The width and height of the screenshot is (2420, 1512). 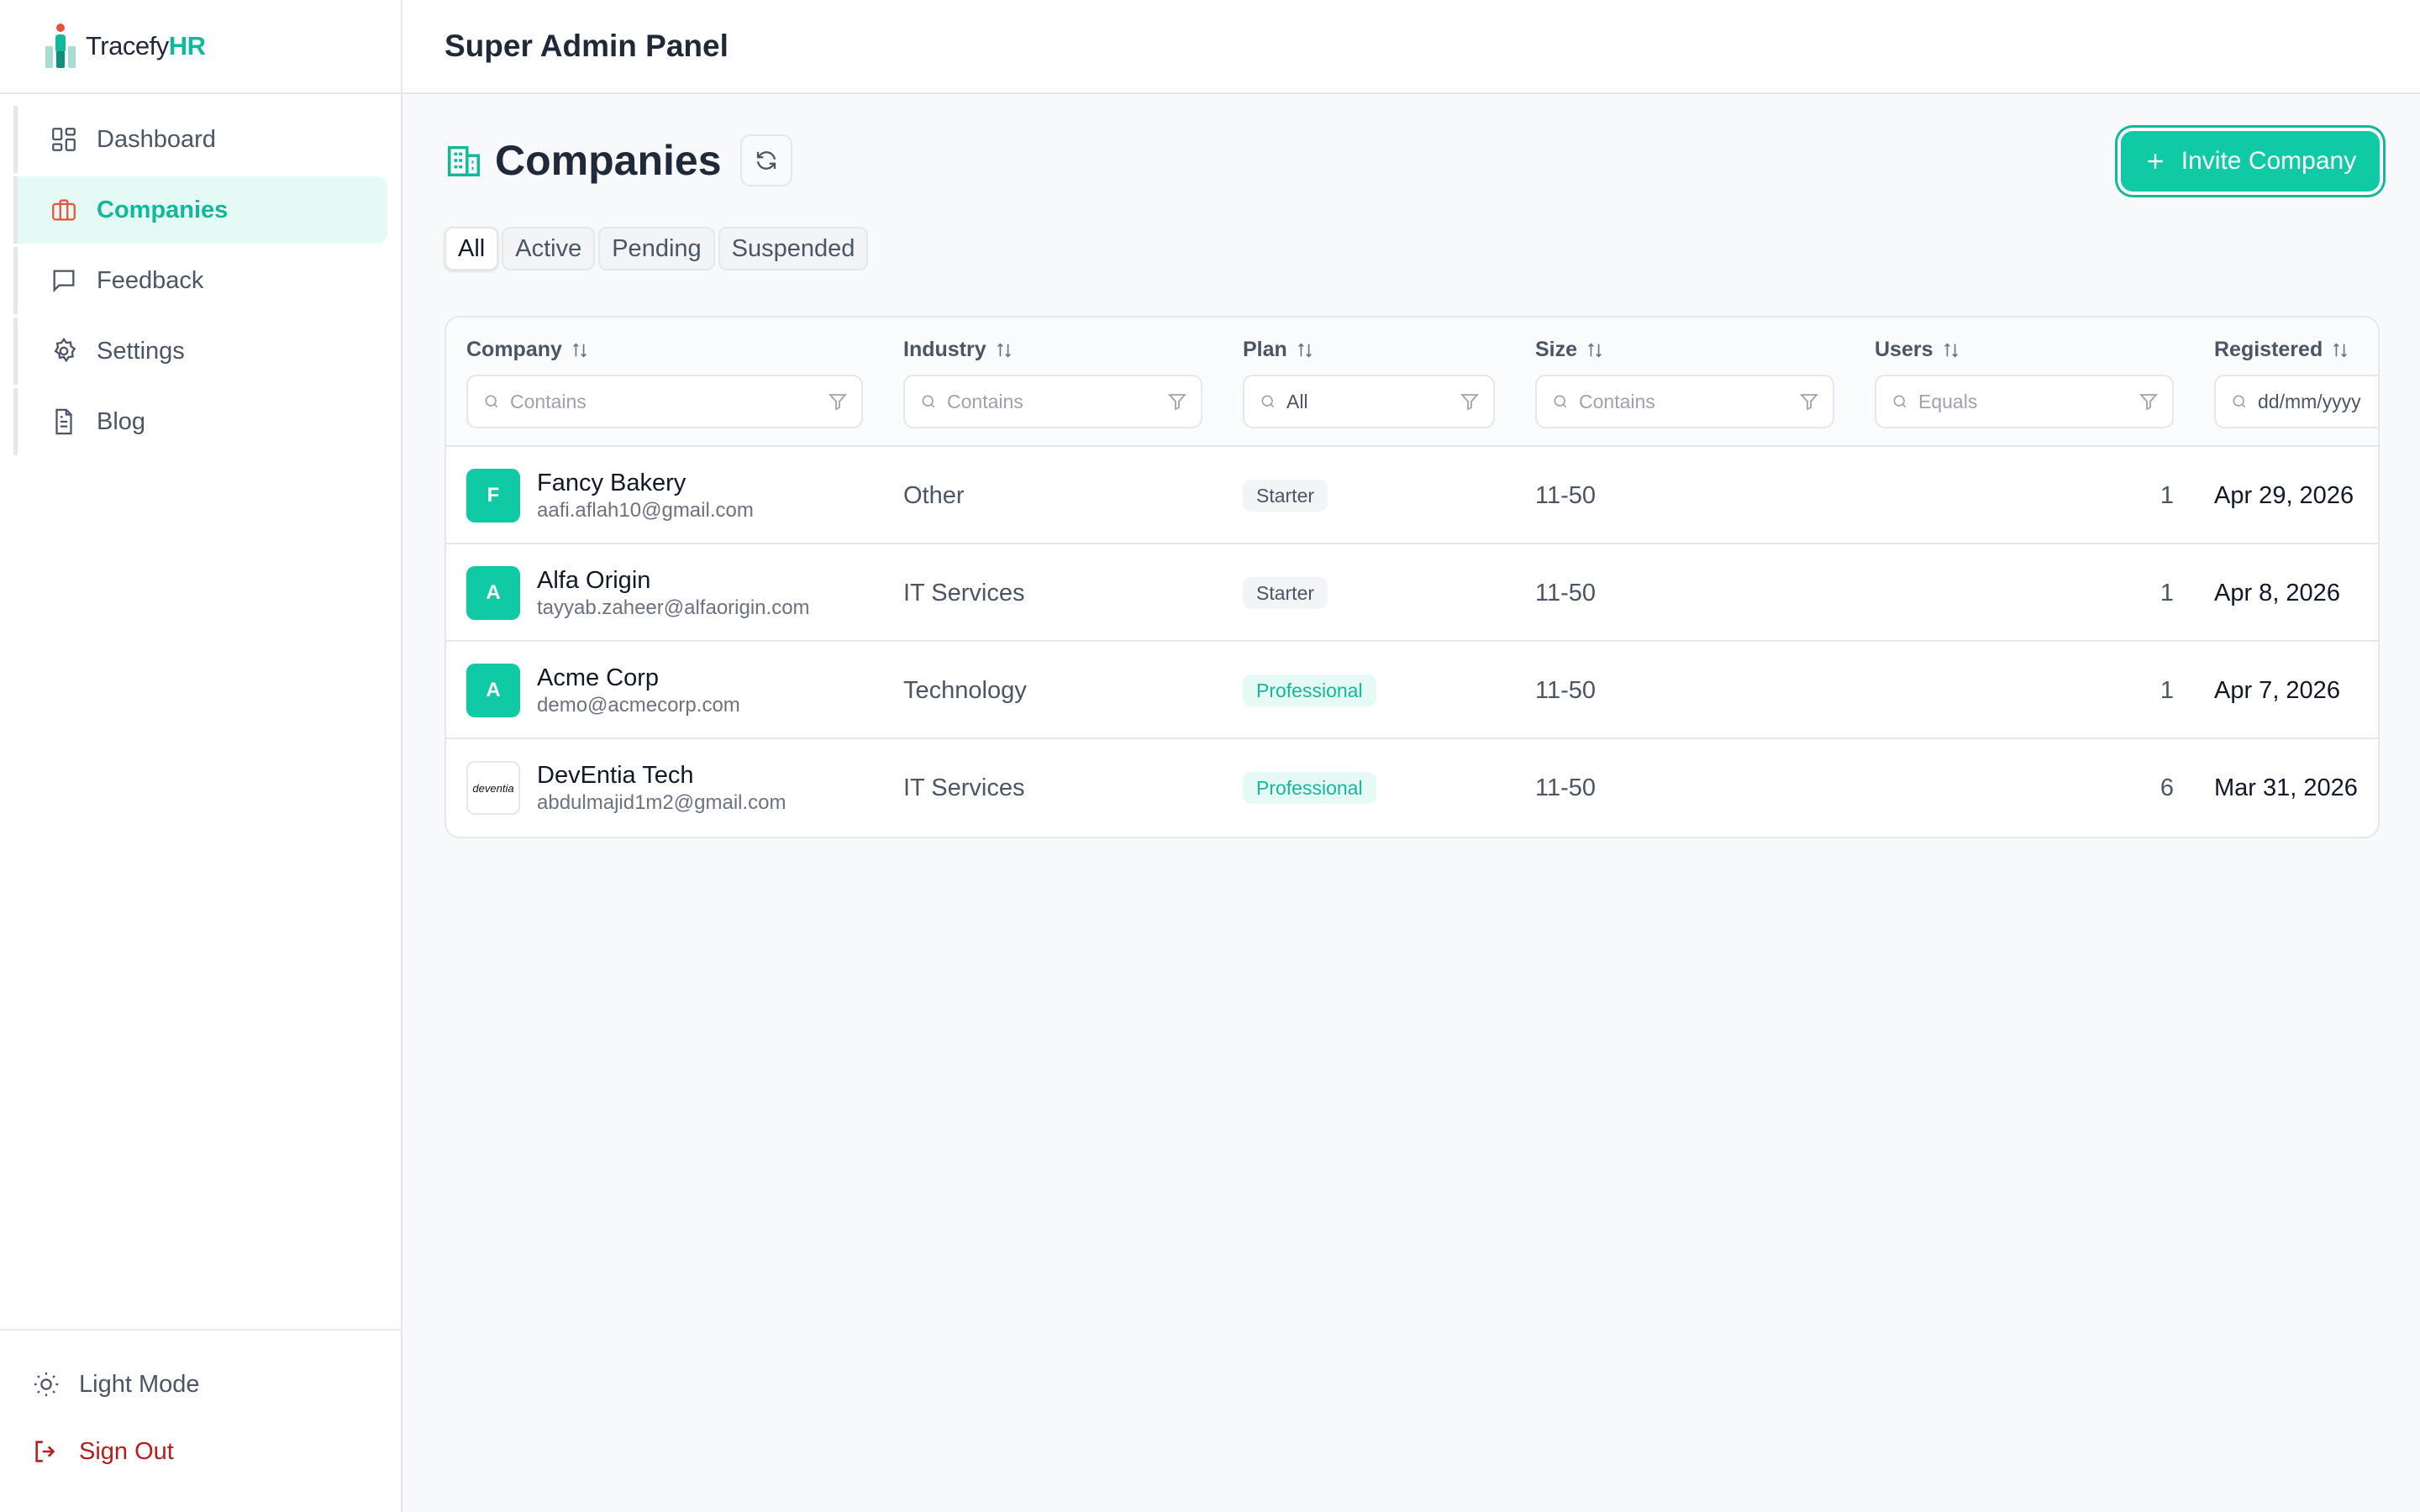 I want to click on tracefy-logo-icon, so click(x=60, y=46).